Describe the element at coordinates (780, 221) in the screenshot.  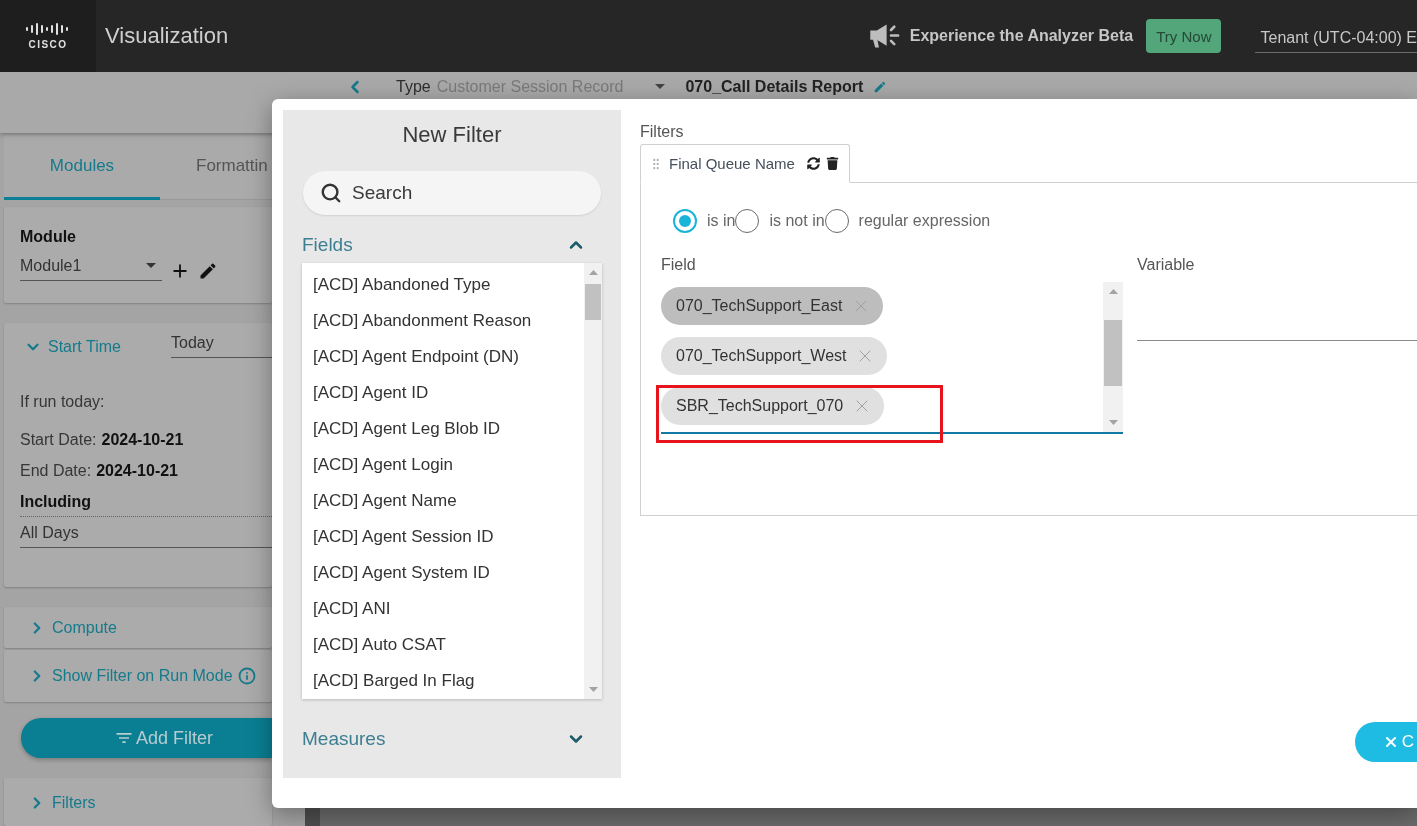
I see `radio-option: is not in` at that location.